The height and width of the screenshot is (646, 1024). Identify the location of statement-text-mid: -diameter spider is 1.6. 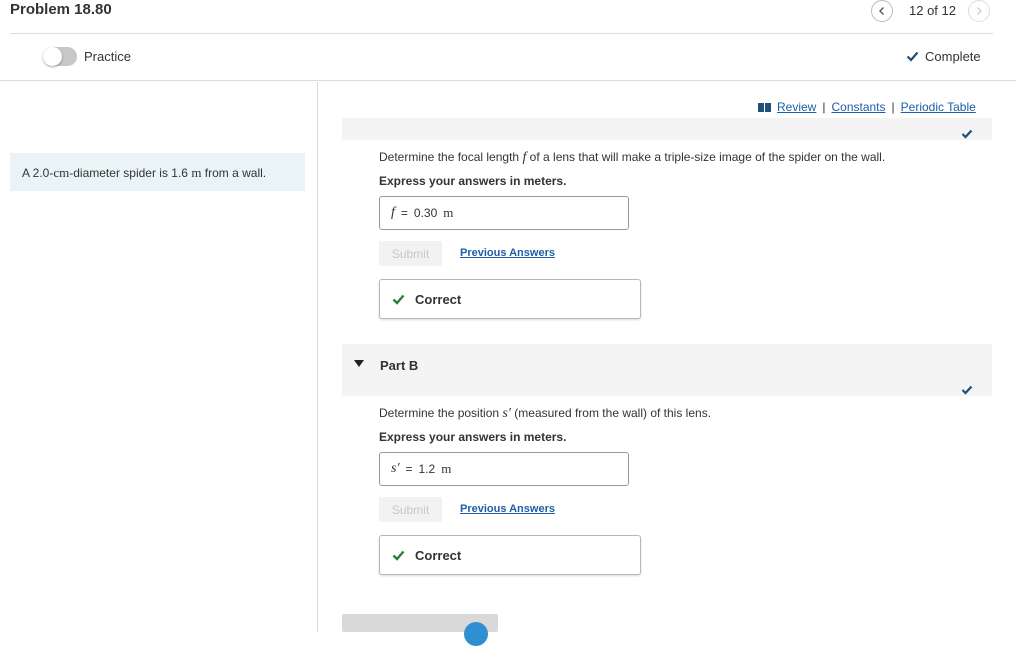
(128, 173).